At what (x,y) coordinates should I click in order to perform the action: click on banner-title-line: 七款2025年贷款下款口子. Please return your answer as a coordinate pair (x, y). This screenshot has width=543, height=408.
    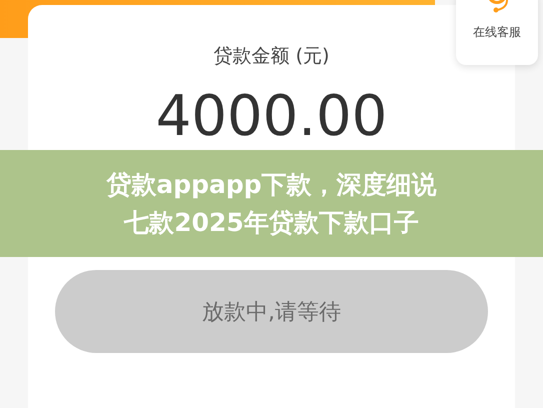
    Looking at the image, I should click on (271, 222).